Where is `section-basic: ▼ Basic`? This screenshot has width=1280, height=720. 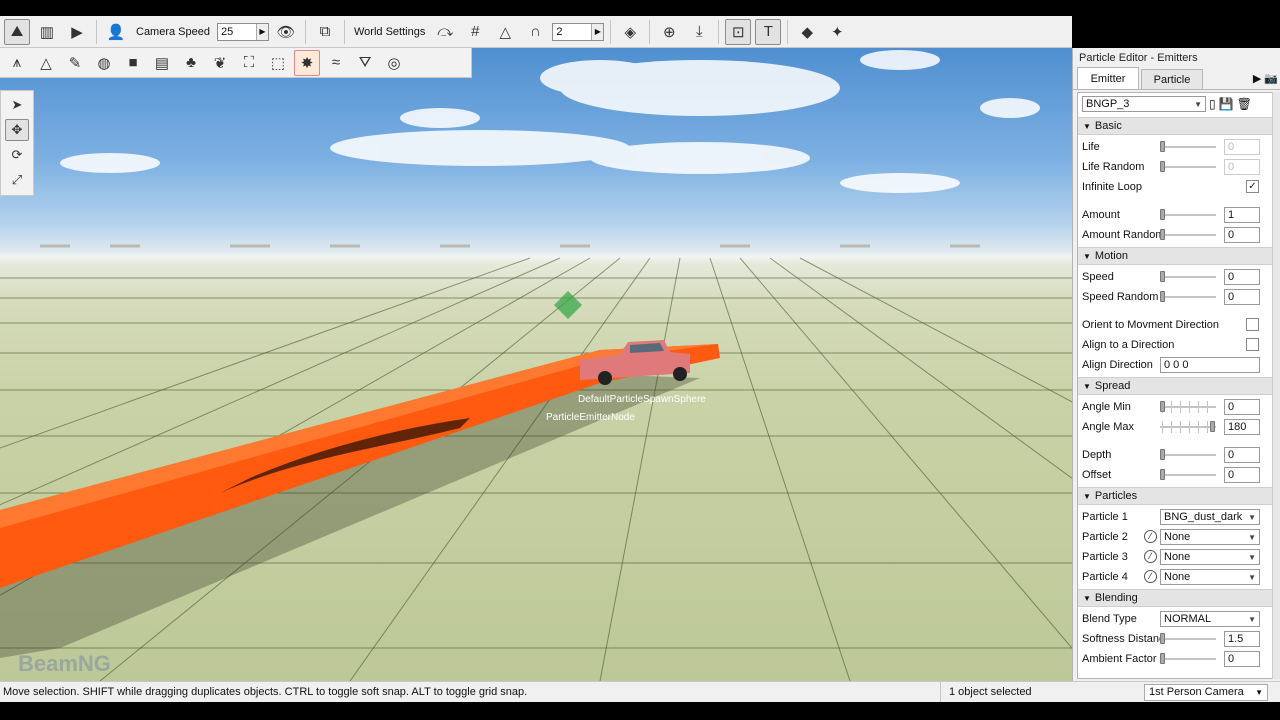 section-basic: ▼ Basic is located at coordinates (1176, 126).